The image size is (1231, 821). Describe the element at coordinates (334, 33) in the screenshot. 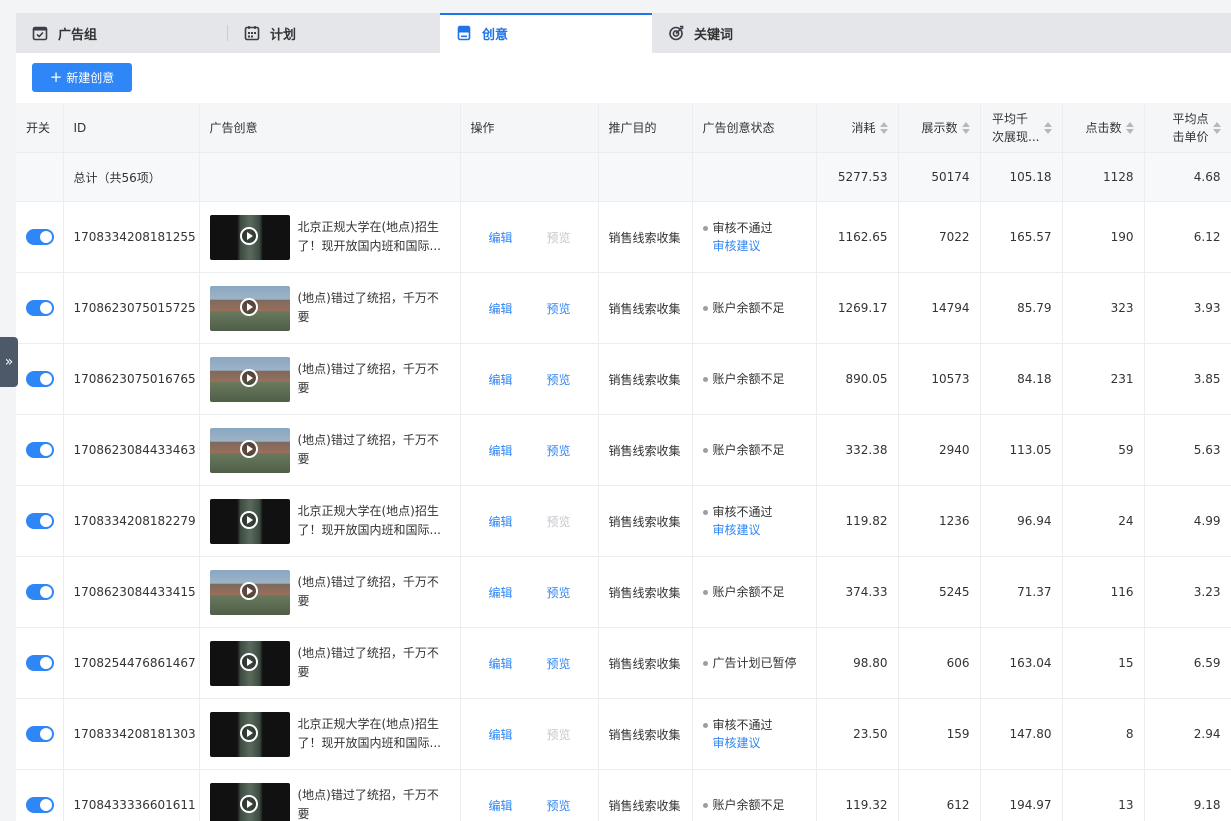

I see `tab-plan: 计划` at that location.